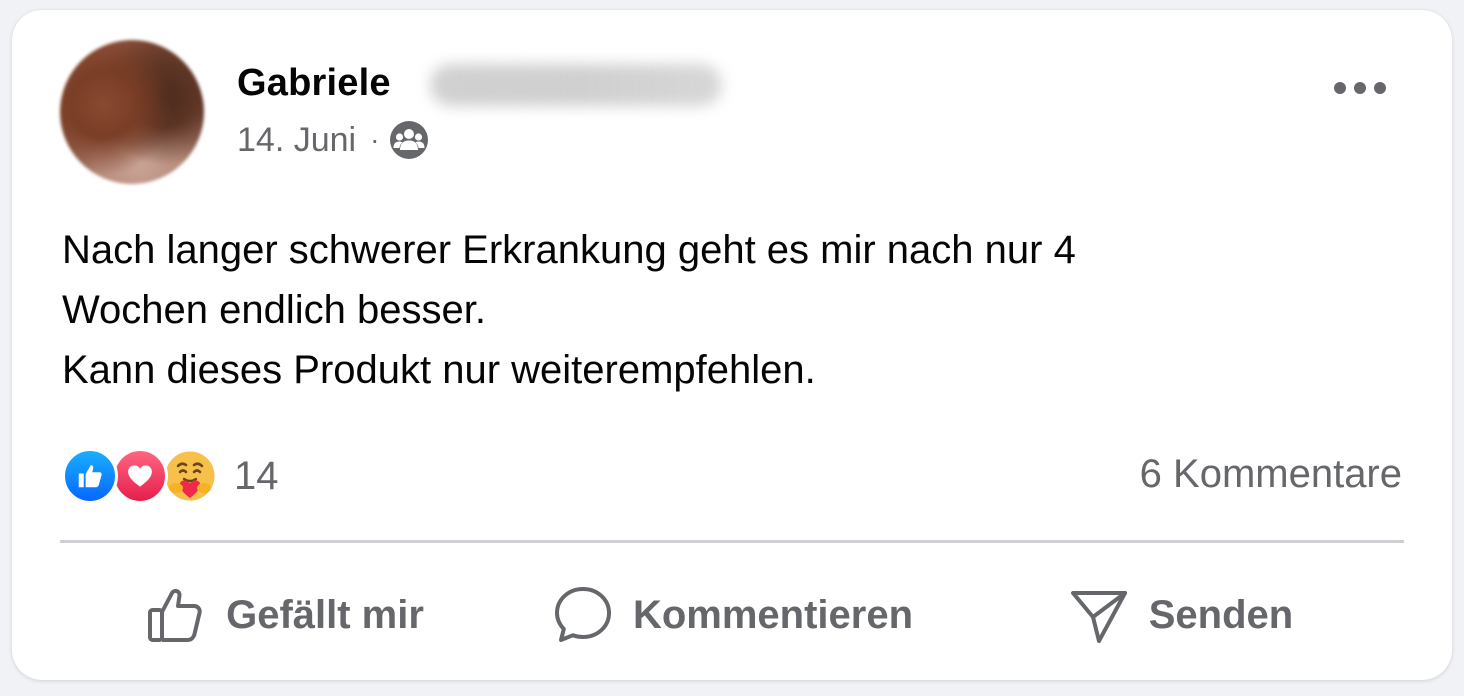 This screenshot has width=1464, height=696. I want to click on comment-button: Kommentieren, so click(732, 615).